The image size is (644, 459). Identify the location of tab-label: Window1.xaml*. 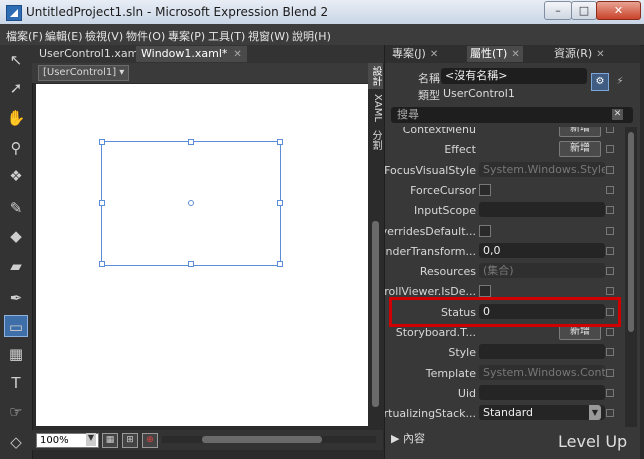
(184, 53).